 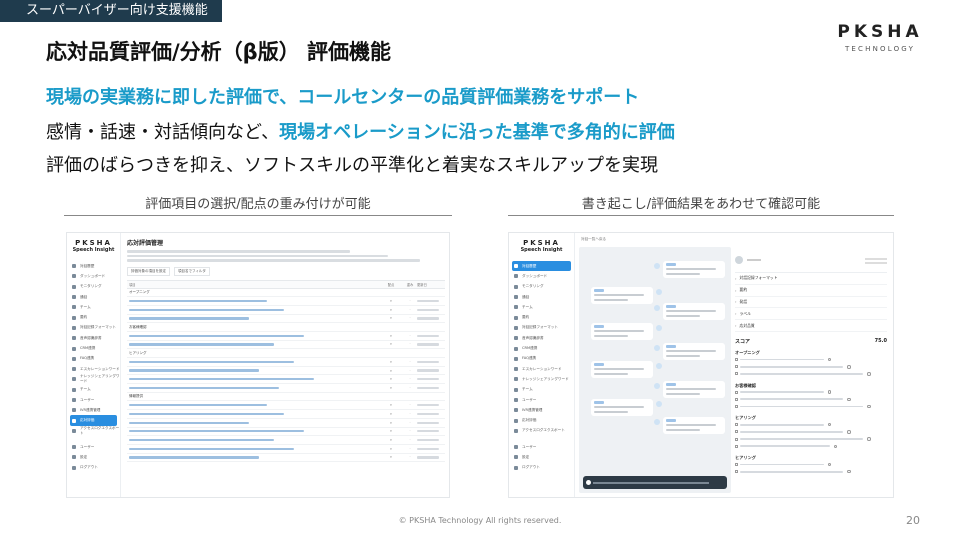 What do you see at coordinates (93, 297) in the screenshot?
I see `sidebar-item: 通話` at bounding box center [93, 297].